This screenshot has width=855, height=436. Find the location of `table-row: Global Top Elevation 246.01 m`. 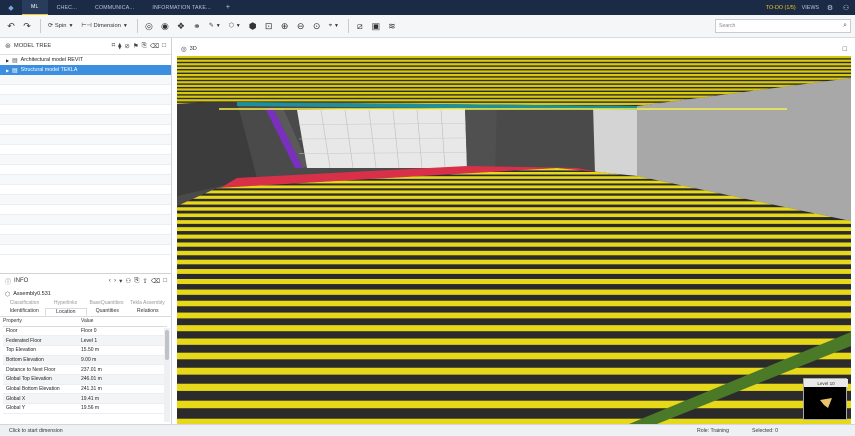

table-row: Global Top Elevation 246.01 m is located at coordinates (85, 379).